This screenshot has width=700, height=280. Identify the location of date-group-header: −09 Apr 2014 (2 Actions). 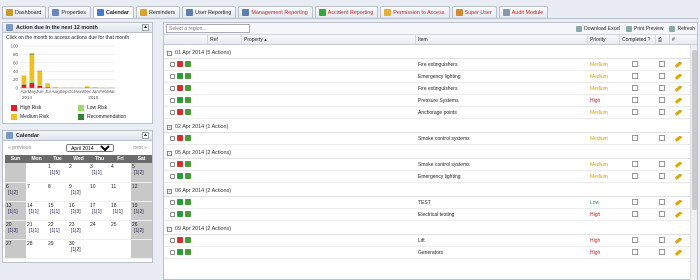
(430, 229).